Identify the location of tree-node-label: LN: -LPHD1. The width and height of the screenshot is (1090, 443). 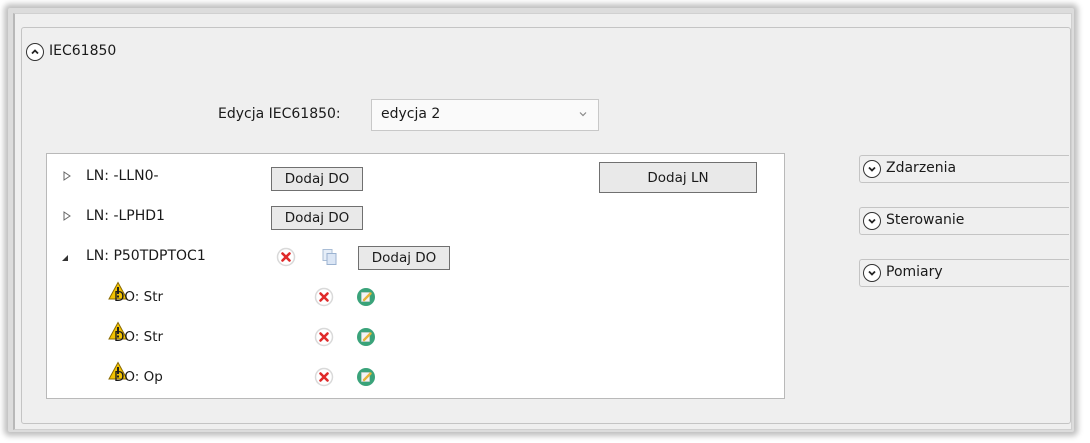
(125, 216).